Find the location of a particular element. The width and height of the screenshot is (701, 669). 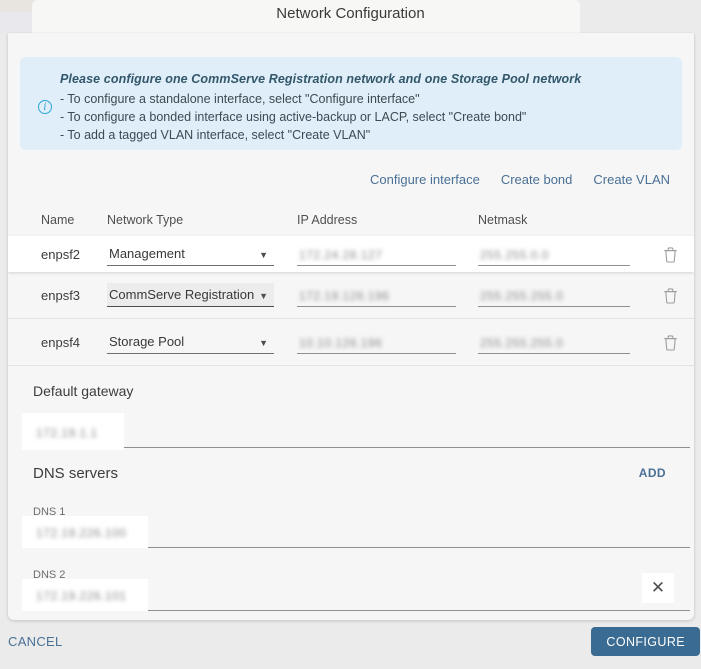

ip-address-input: 172.24.28.127 is located at coordinates (376, 254).